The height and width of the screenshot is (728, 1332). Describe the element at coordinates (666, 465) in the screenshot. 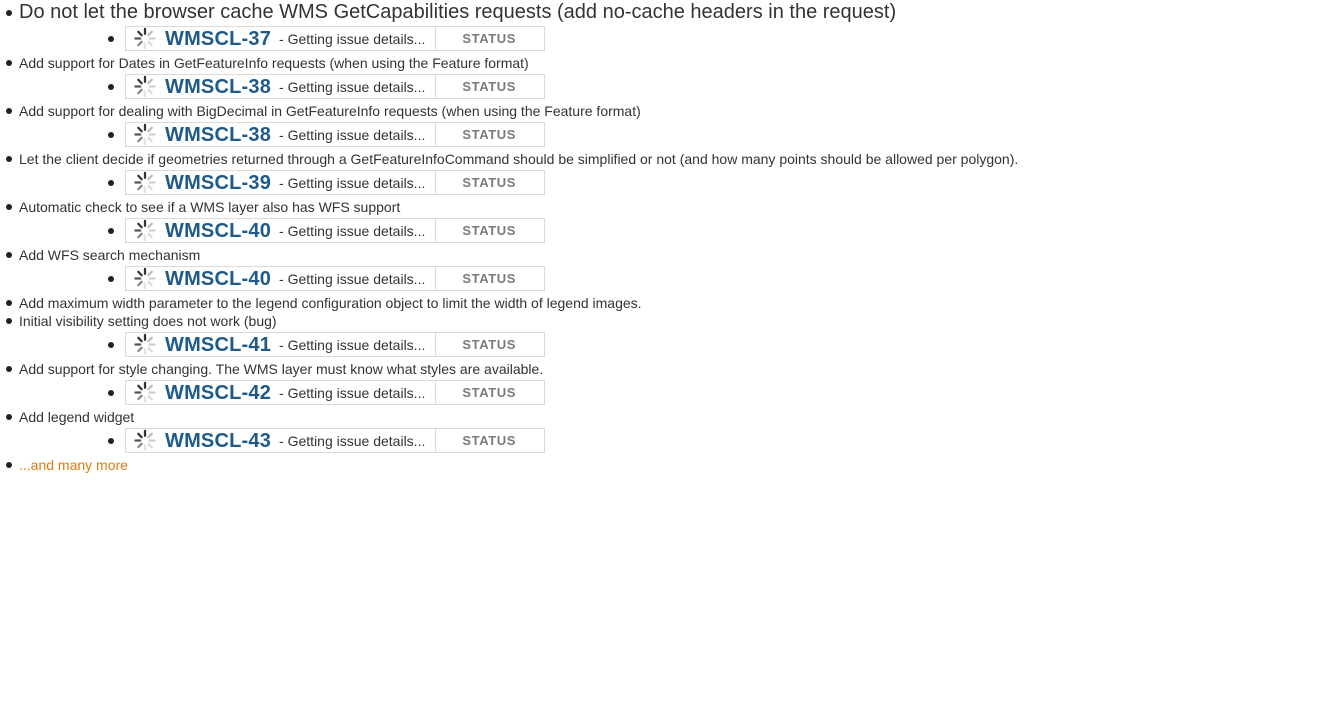

I see `list-item-more: ...and many more` at that location.